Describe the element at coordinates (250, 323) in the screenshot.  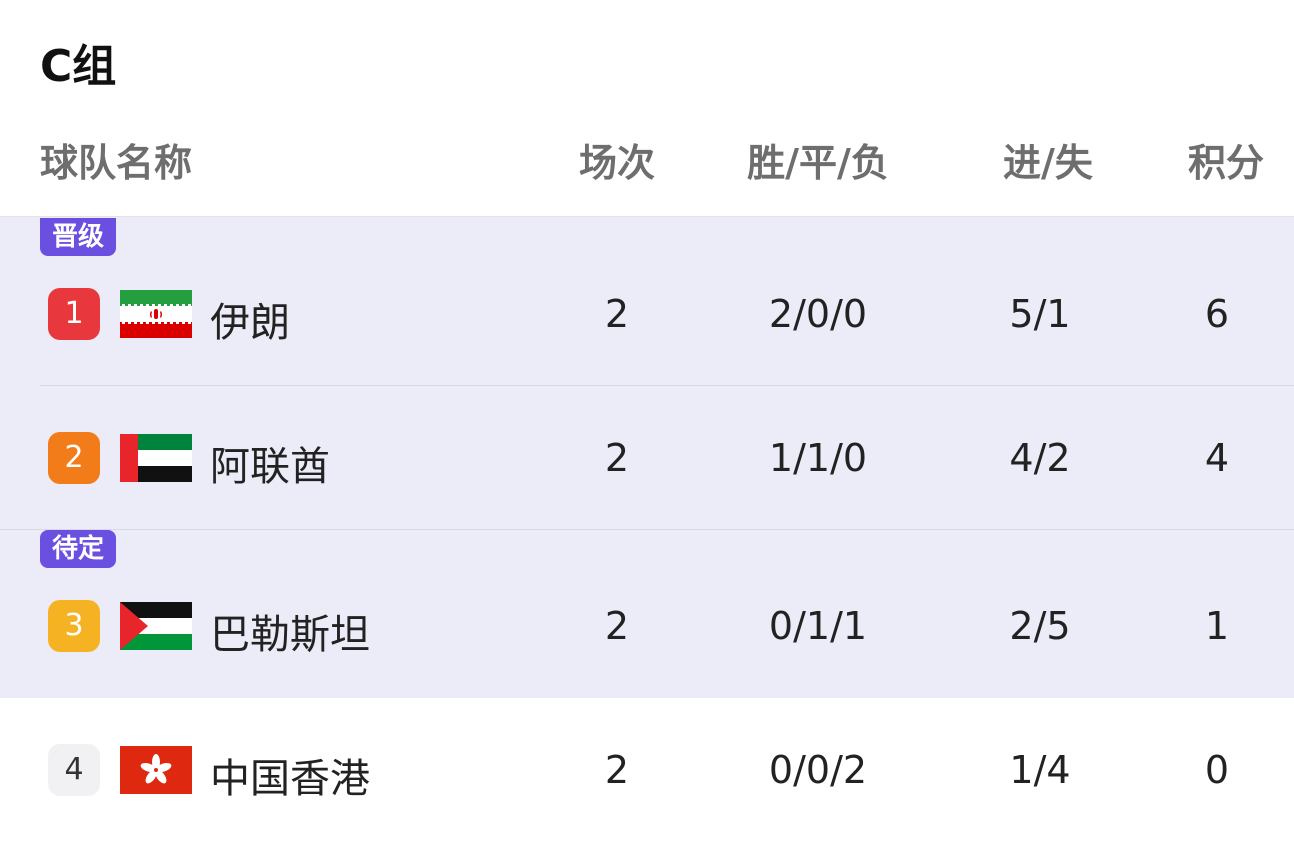
I see `team-name: 伊朗` at that location.